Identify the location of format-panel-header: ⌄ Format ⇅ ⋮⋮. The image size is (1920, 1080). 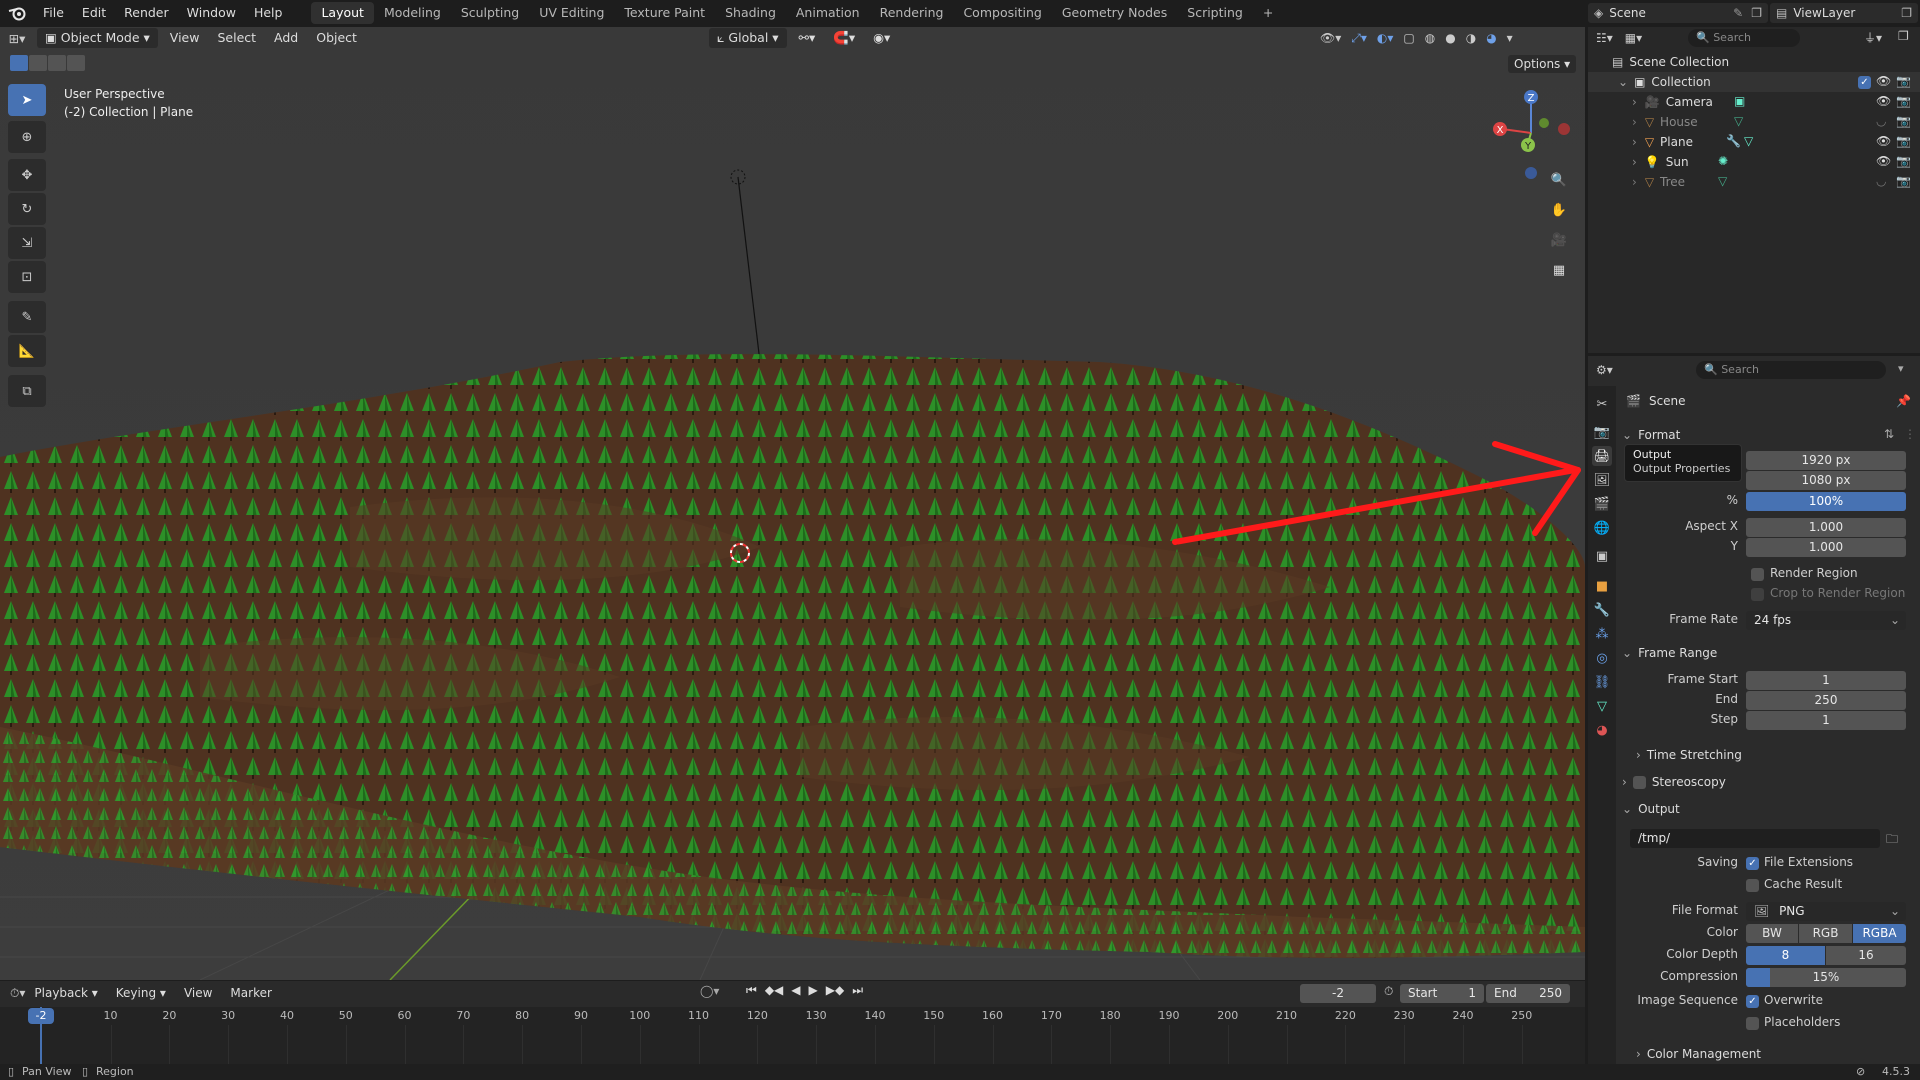
(1771, 435).